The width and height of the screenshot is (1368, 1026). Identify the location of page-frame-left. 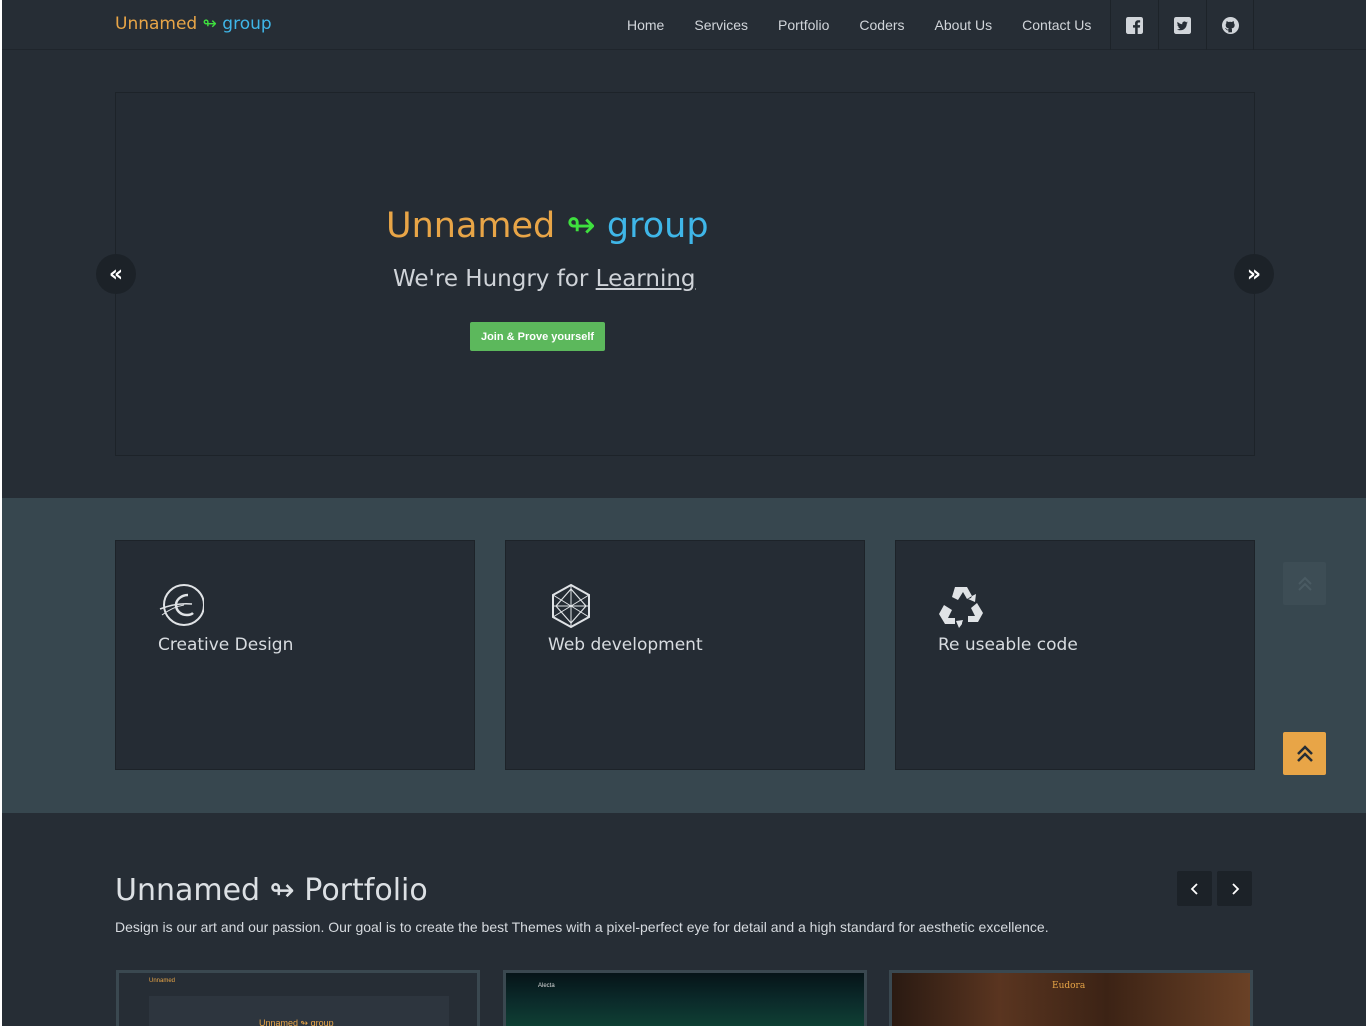
(1, 513).